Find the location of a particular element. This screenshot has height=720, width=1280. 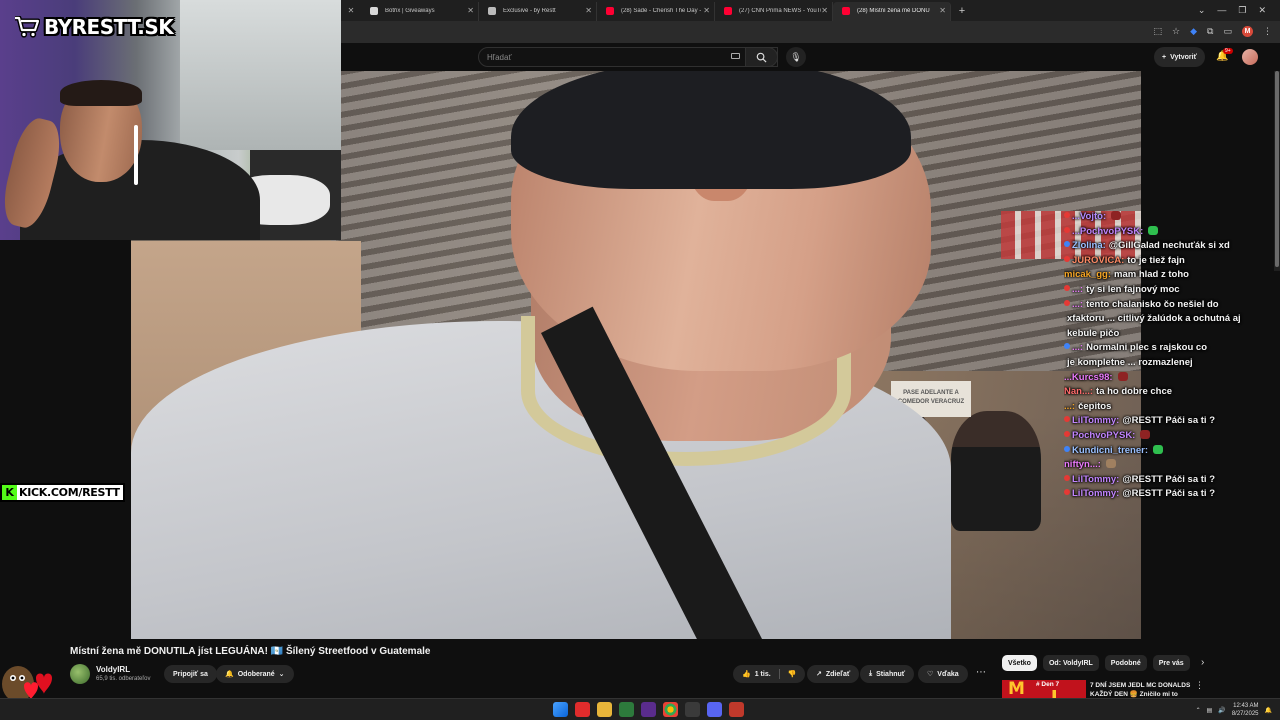

chevron-right-icon: › is located at coordinates (1203, 663).